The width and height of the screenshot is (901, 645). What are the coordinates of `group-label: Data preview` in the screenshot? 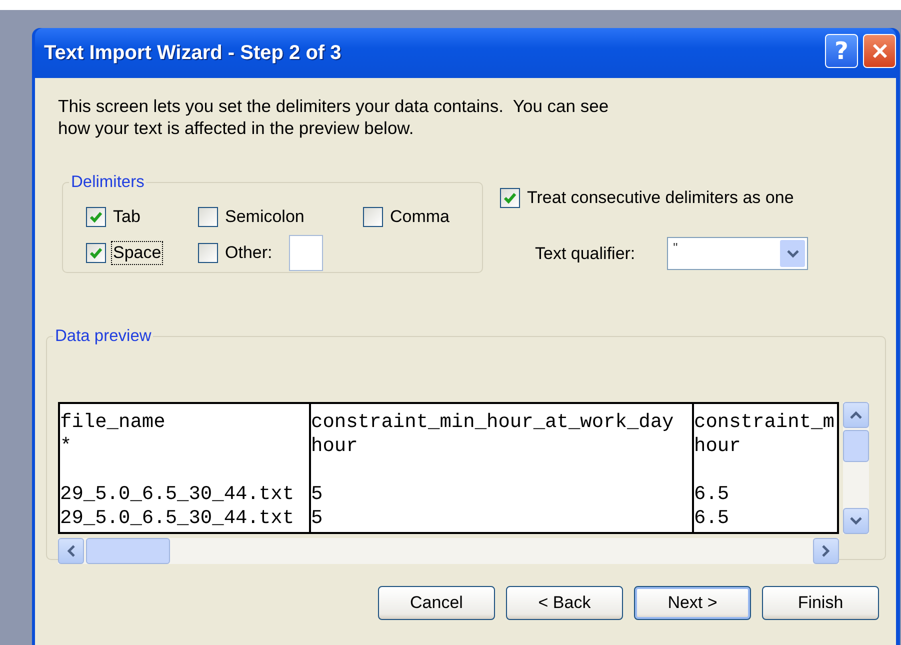 It's located at (103, 336).